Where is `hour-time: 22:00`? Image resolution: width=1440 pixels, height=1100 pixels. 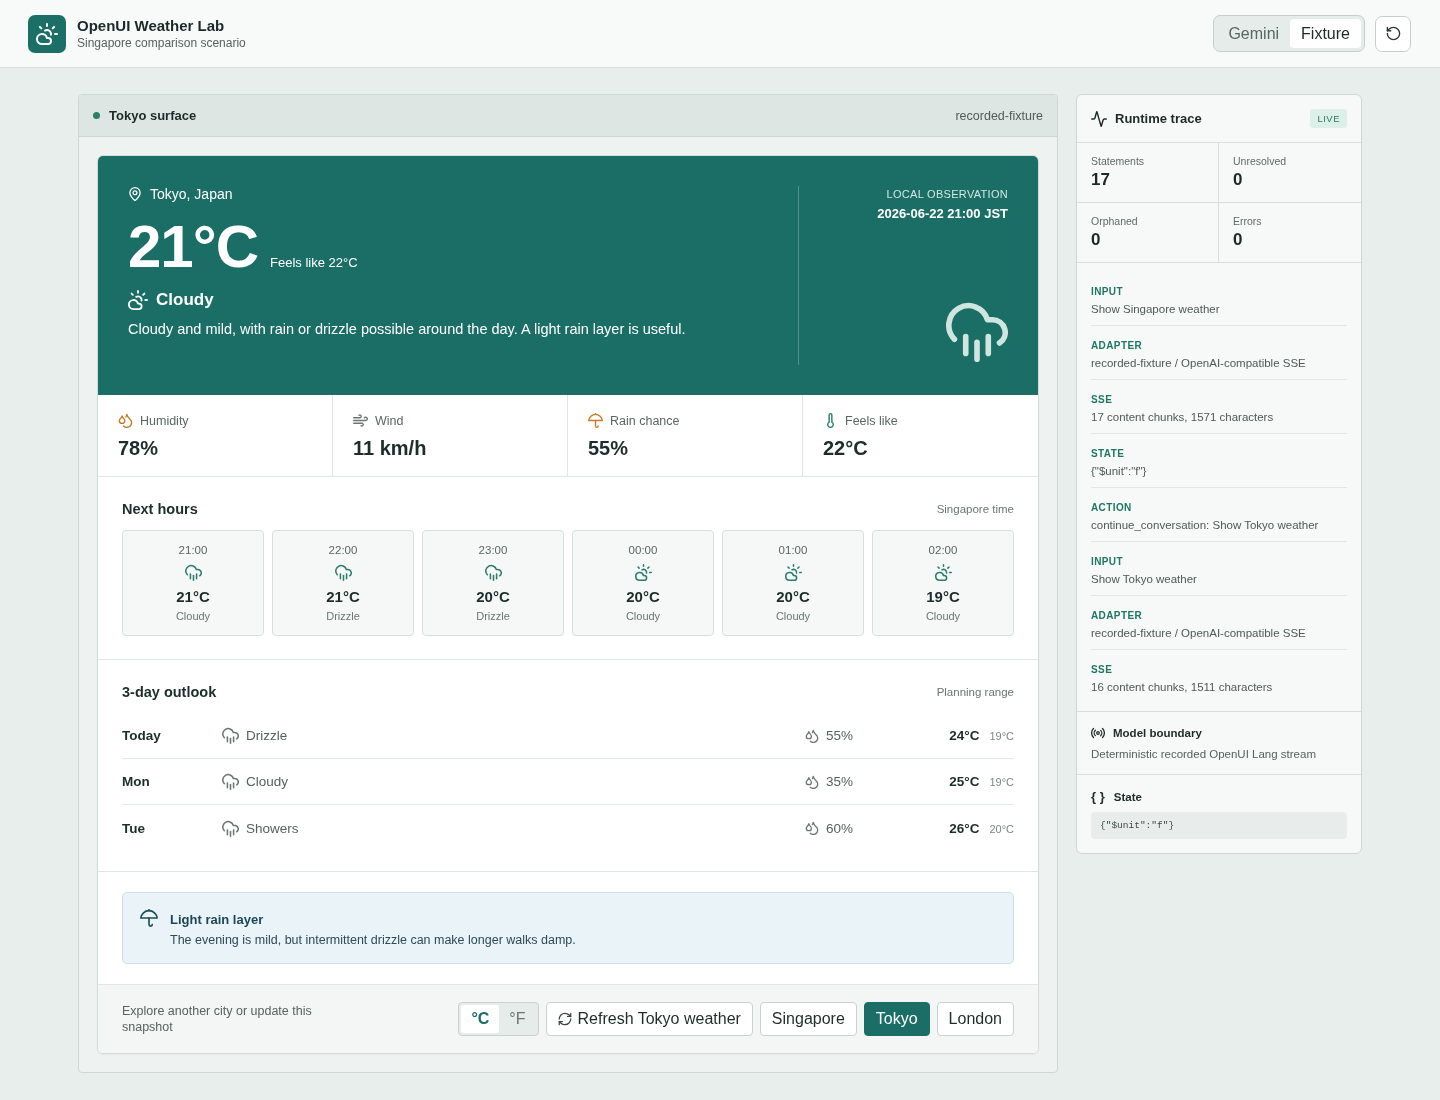 hour-time: 22:00 is located at coordinates (343, 550).